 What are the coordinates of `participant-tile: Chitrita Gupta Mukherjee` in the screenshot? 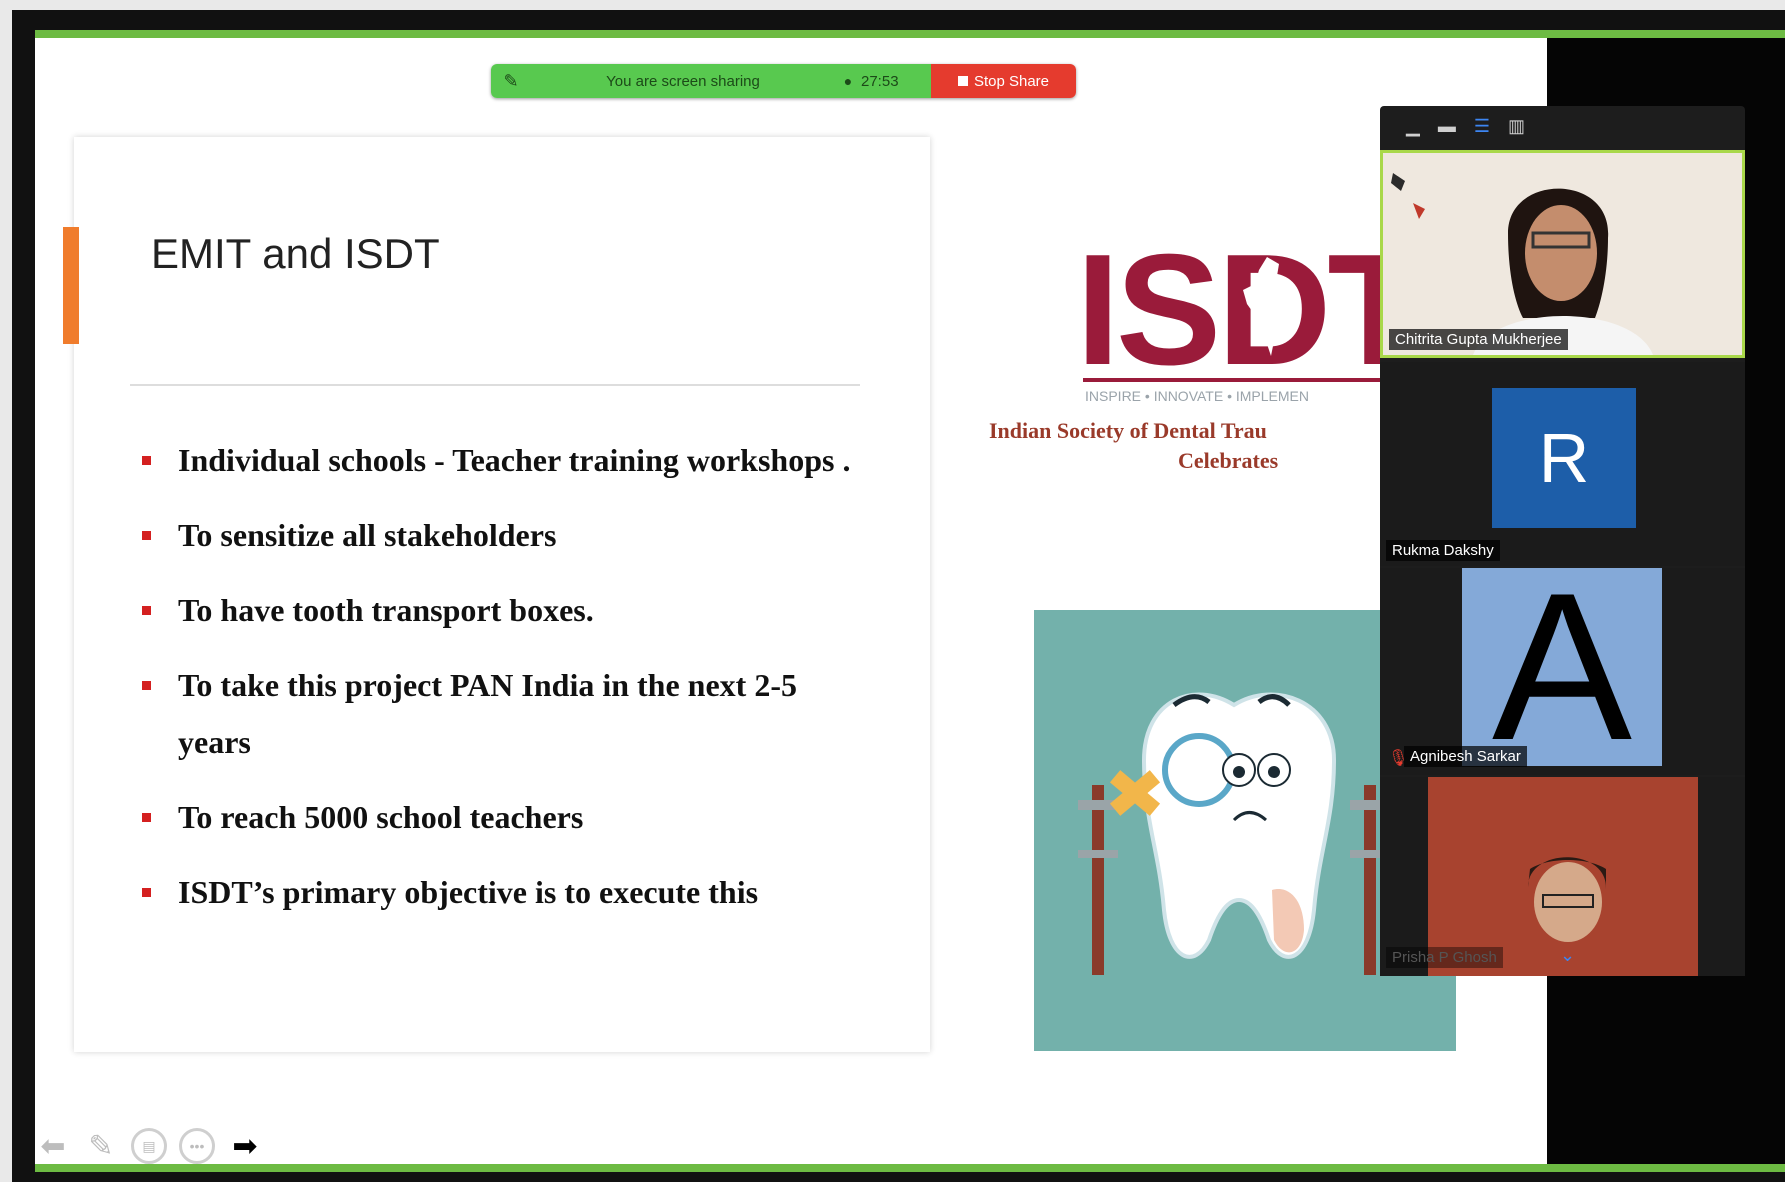 It's located at (1562, 254).